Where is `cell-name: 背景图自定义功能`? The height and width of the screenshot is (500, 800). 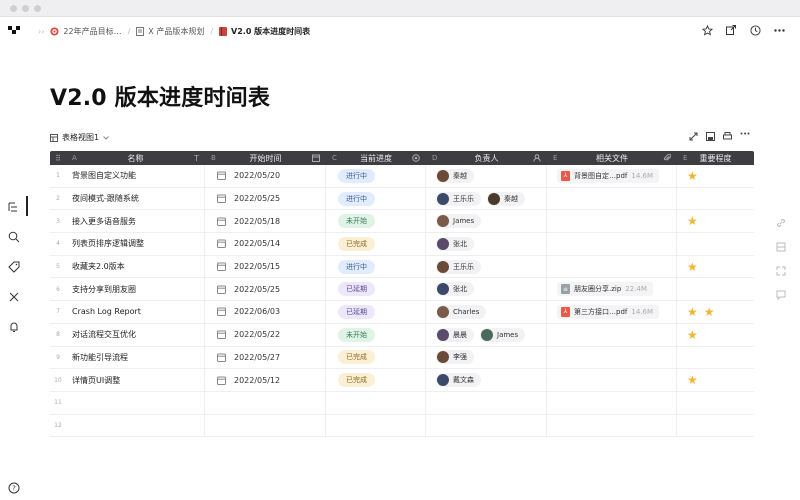 cell-name: 背景图自定义功能 is located at coordinates (135, 176).